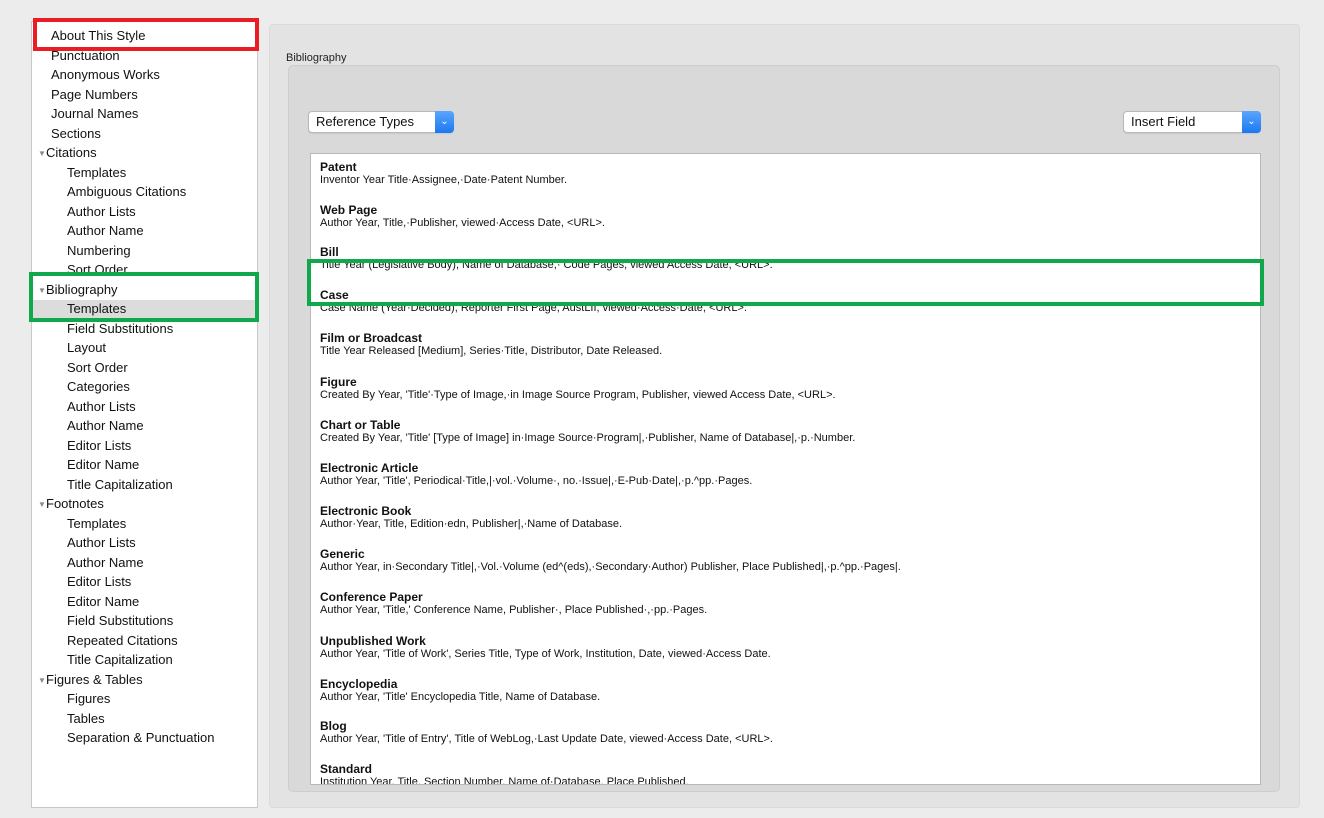 This screenshot has width=1324, height=818. I want to click on sidebar-item-label: Footnotes, so click(75, 503).